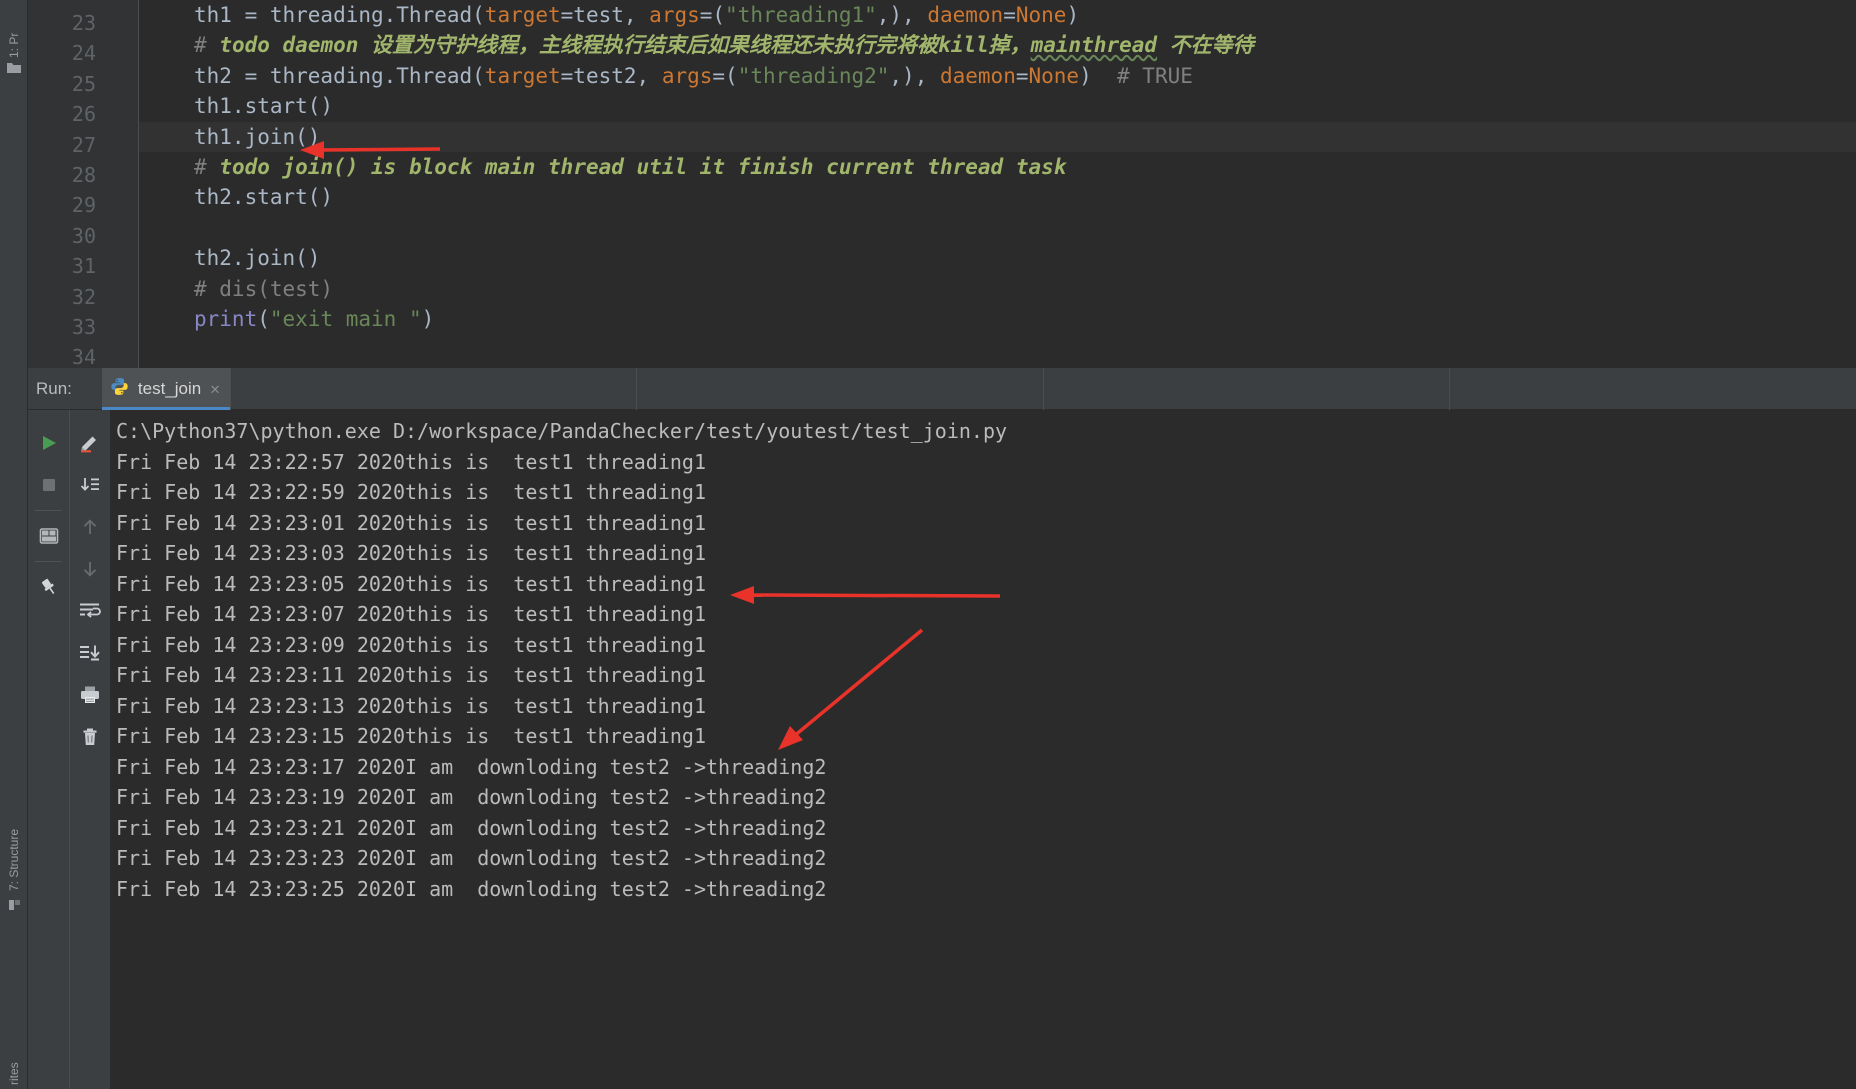 The image size is (1856, 1089). I want to click on run-header-filler, so click(1042, 388).